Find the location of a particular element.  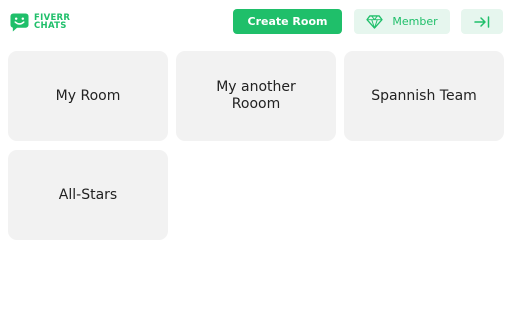

brand-logo: FIVERR CHATS is located at coordinates (40, 22).